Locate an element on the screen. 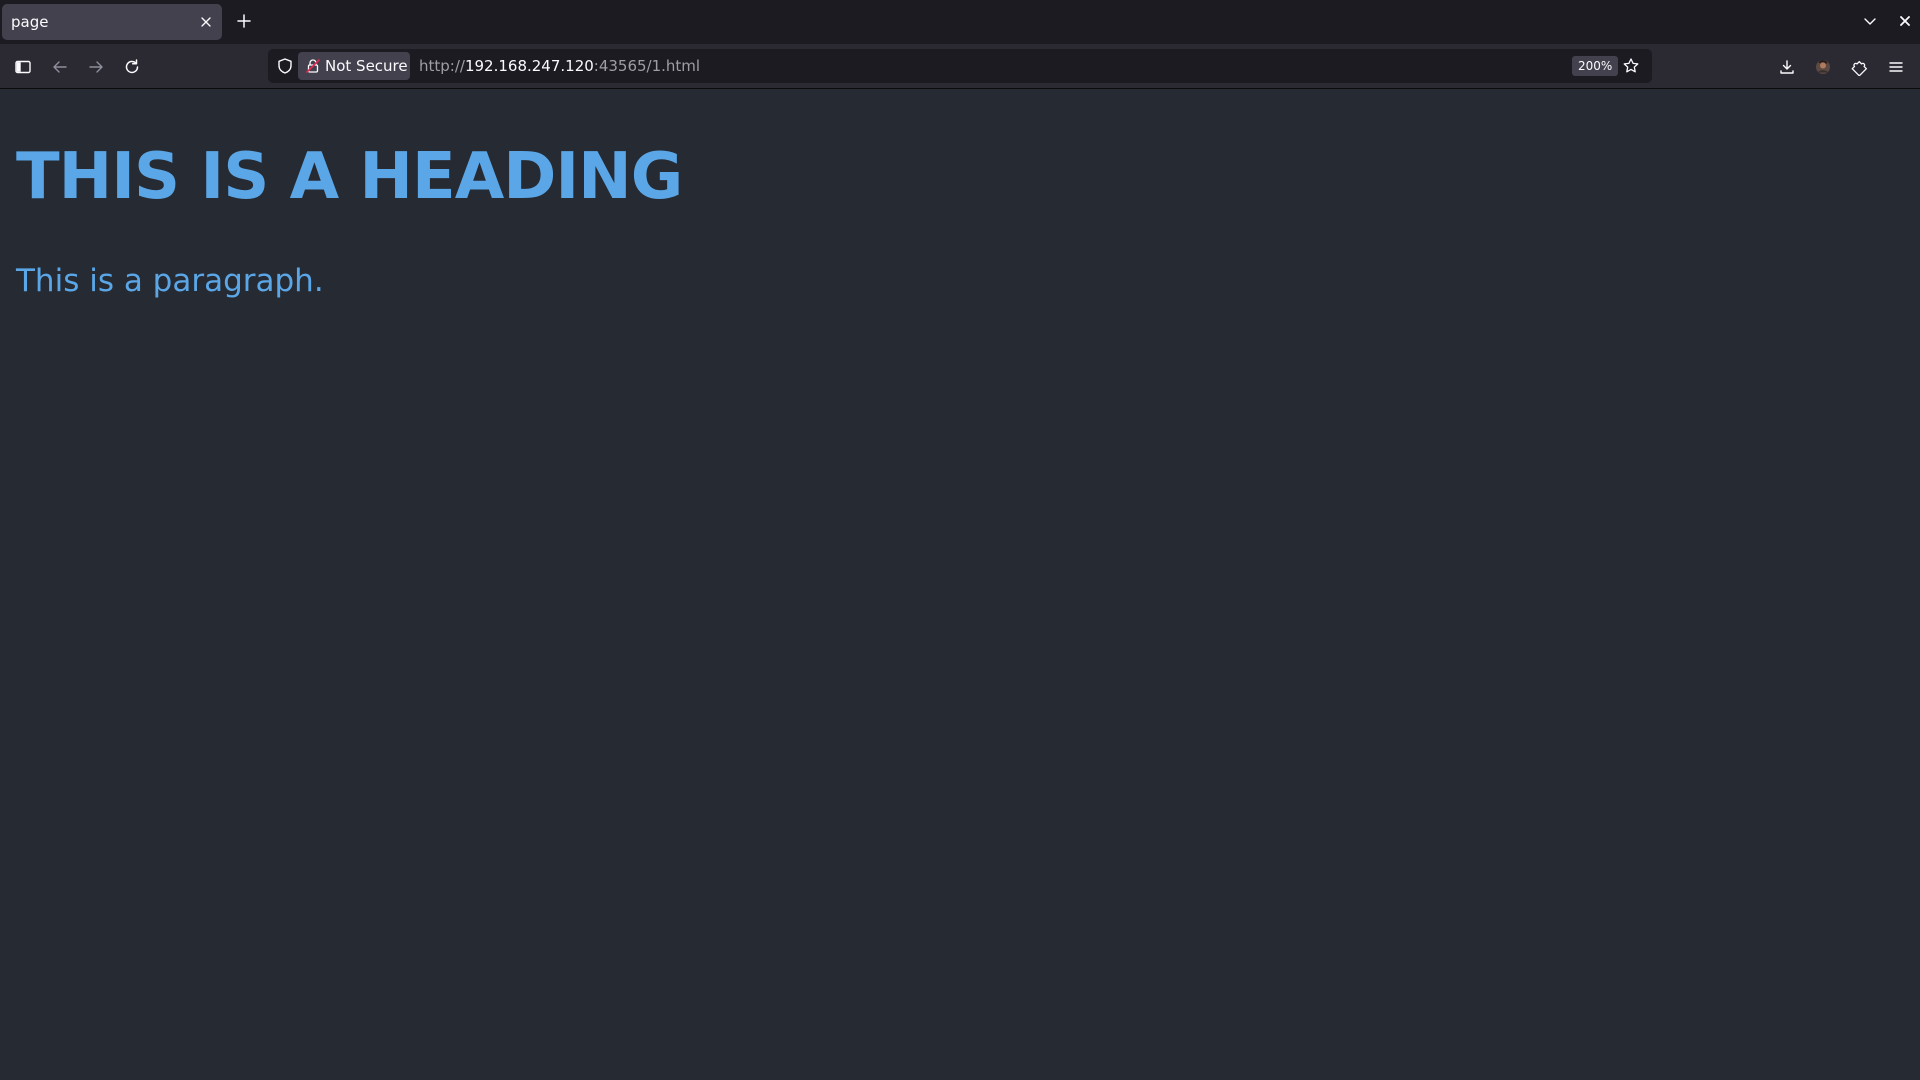 This screenshot has height=1080, width=1920. hamburger-menu-icon is located at coordinates (1896, 67).